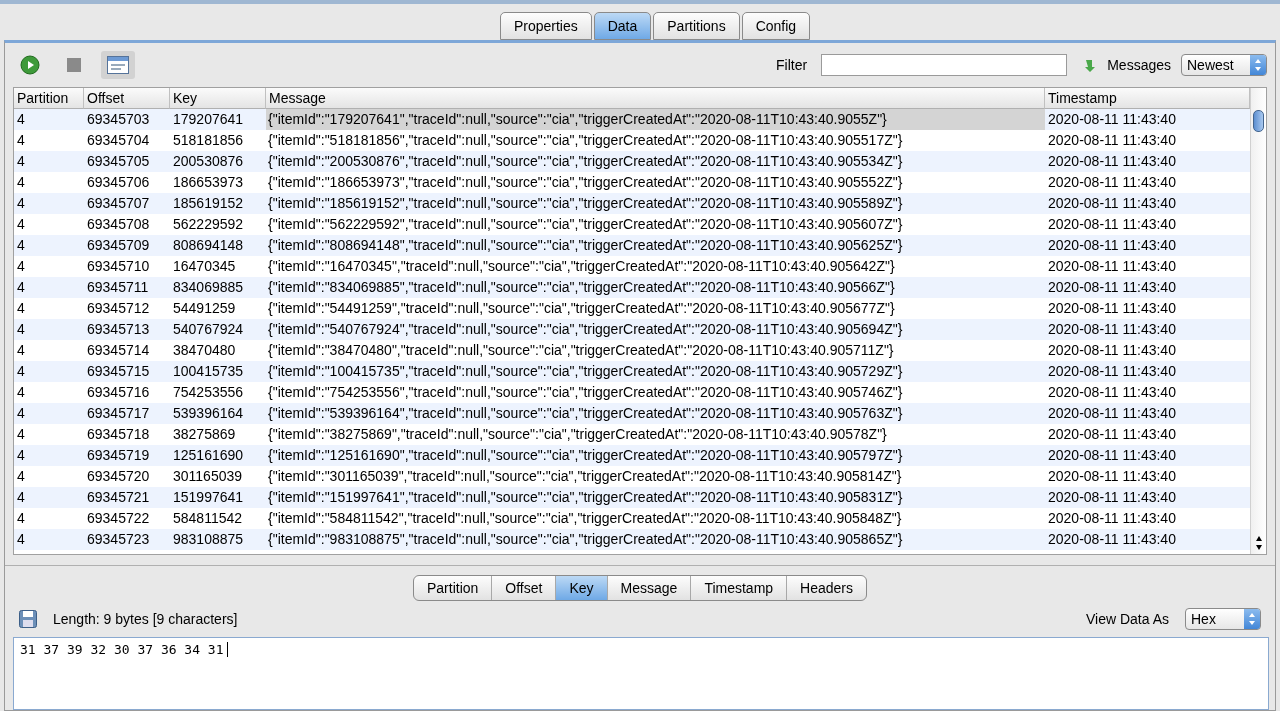 The image size is (1280, 711). What do you see at coordinates (641, 673) in the screenshot?
I see `data-text-area: 31 37 39 32 30 37 36 34 31` at bounding box center [641, 673].